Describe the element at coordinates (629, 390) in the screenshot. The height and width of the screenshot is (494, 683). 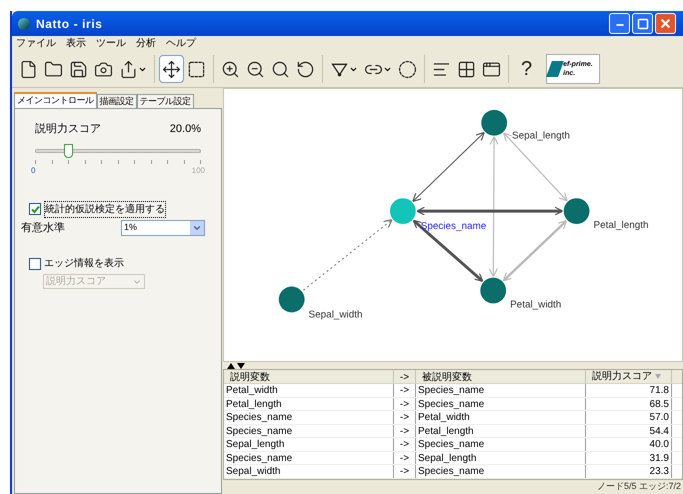
I see `table-cell: 71.8` at that location.